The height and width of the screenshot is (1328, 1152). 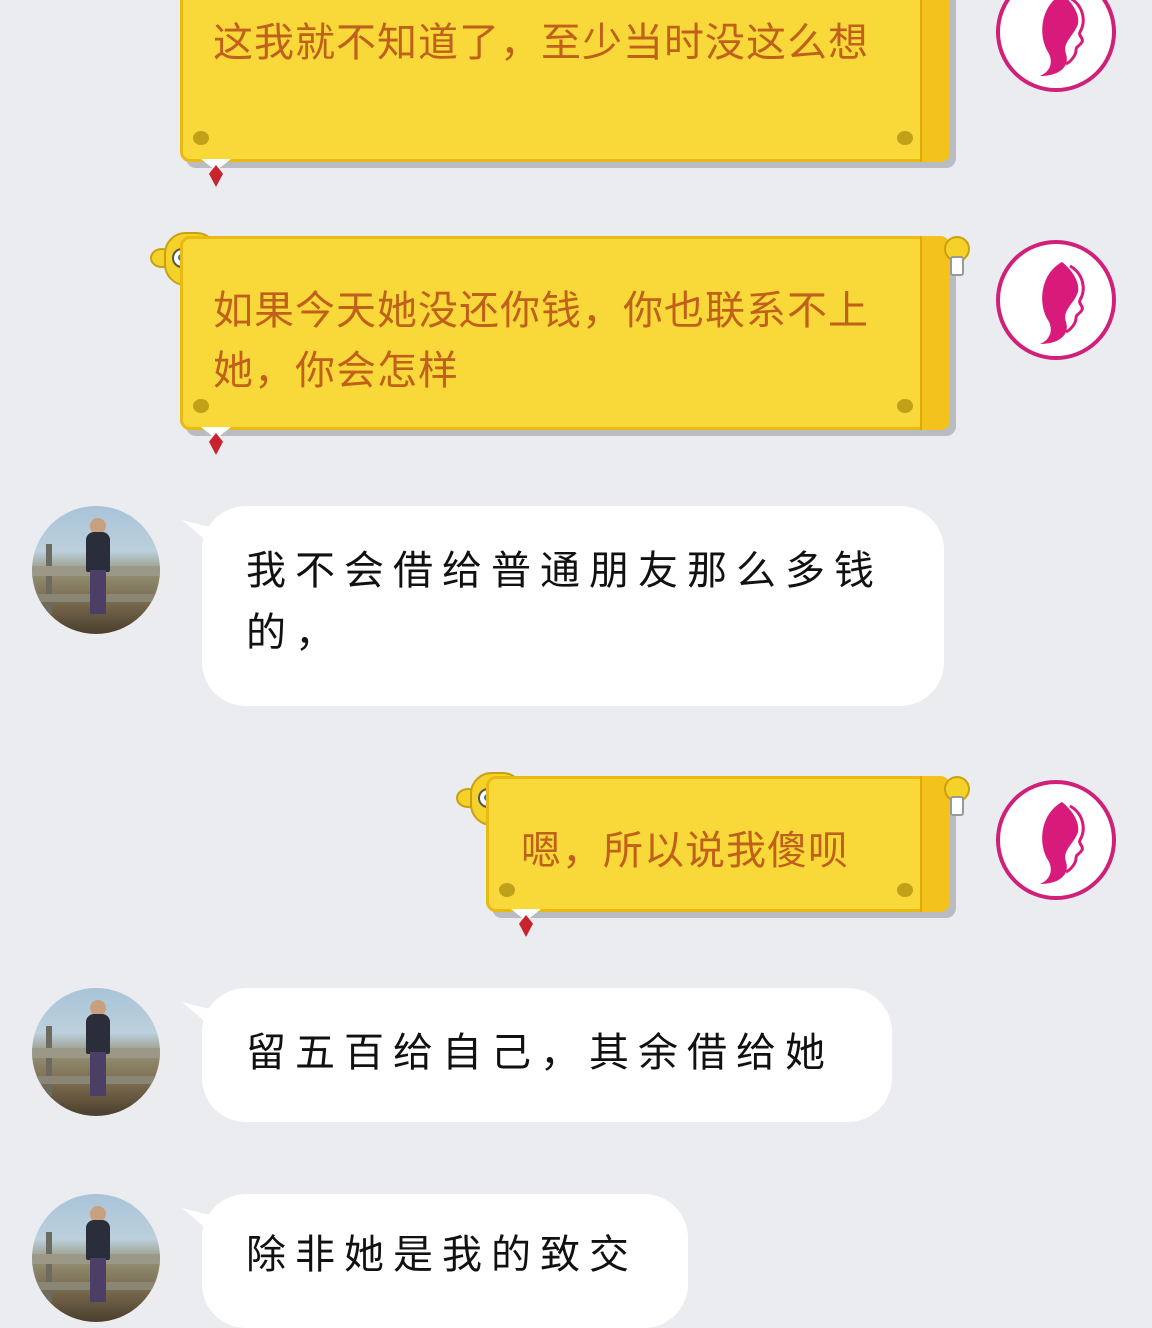 I want to click on message-text: 留五百给自己，其余借给她, so click(x=540, y=1053).